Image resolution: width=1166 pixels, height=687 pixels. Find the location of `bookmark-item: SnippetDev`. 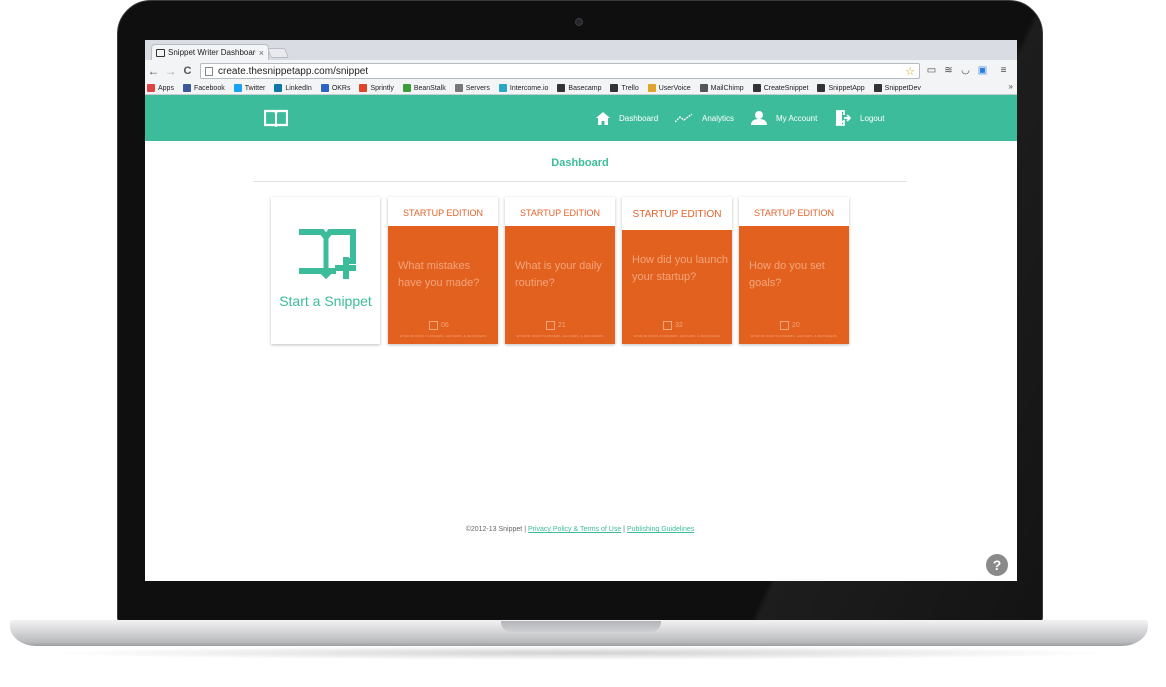

bookmark-item: SnippetDev is located at coordinates (897, 88).